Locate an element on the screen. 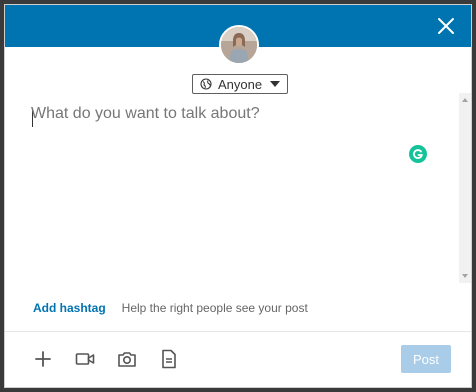  editor-scrollbar is located at coordinates (465, 188).